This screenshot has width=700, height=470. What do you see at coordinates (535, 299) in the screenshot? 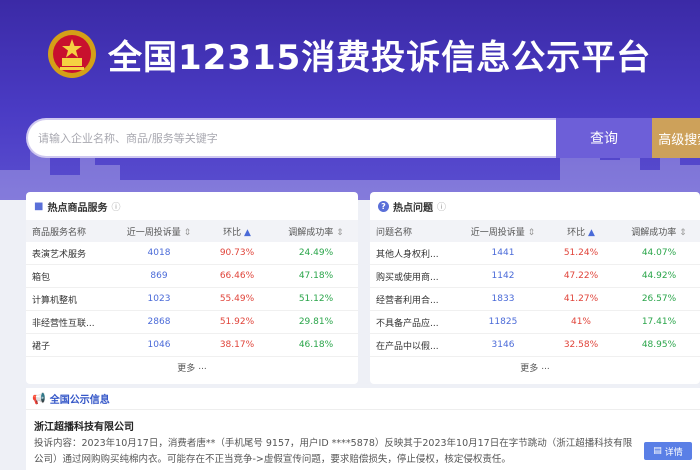
I see `table-row: 经营者利用合... 1833 41.27% 26.57%` at bounding box center [535, 299].